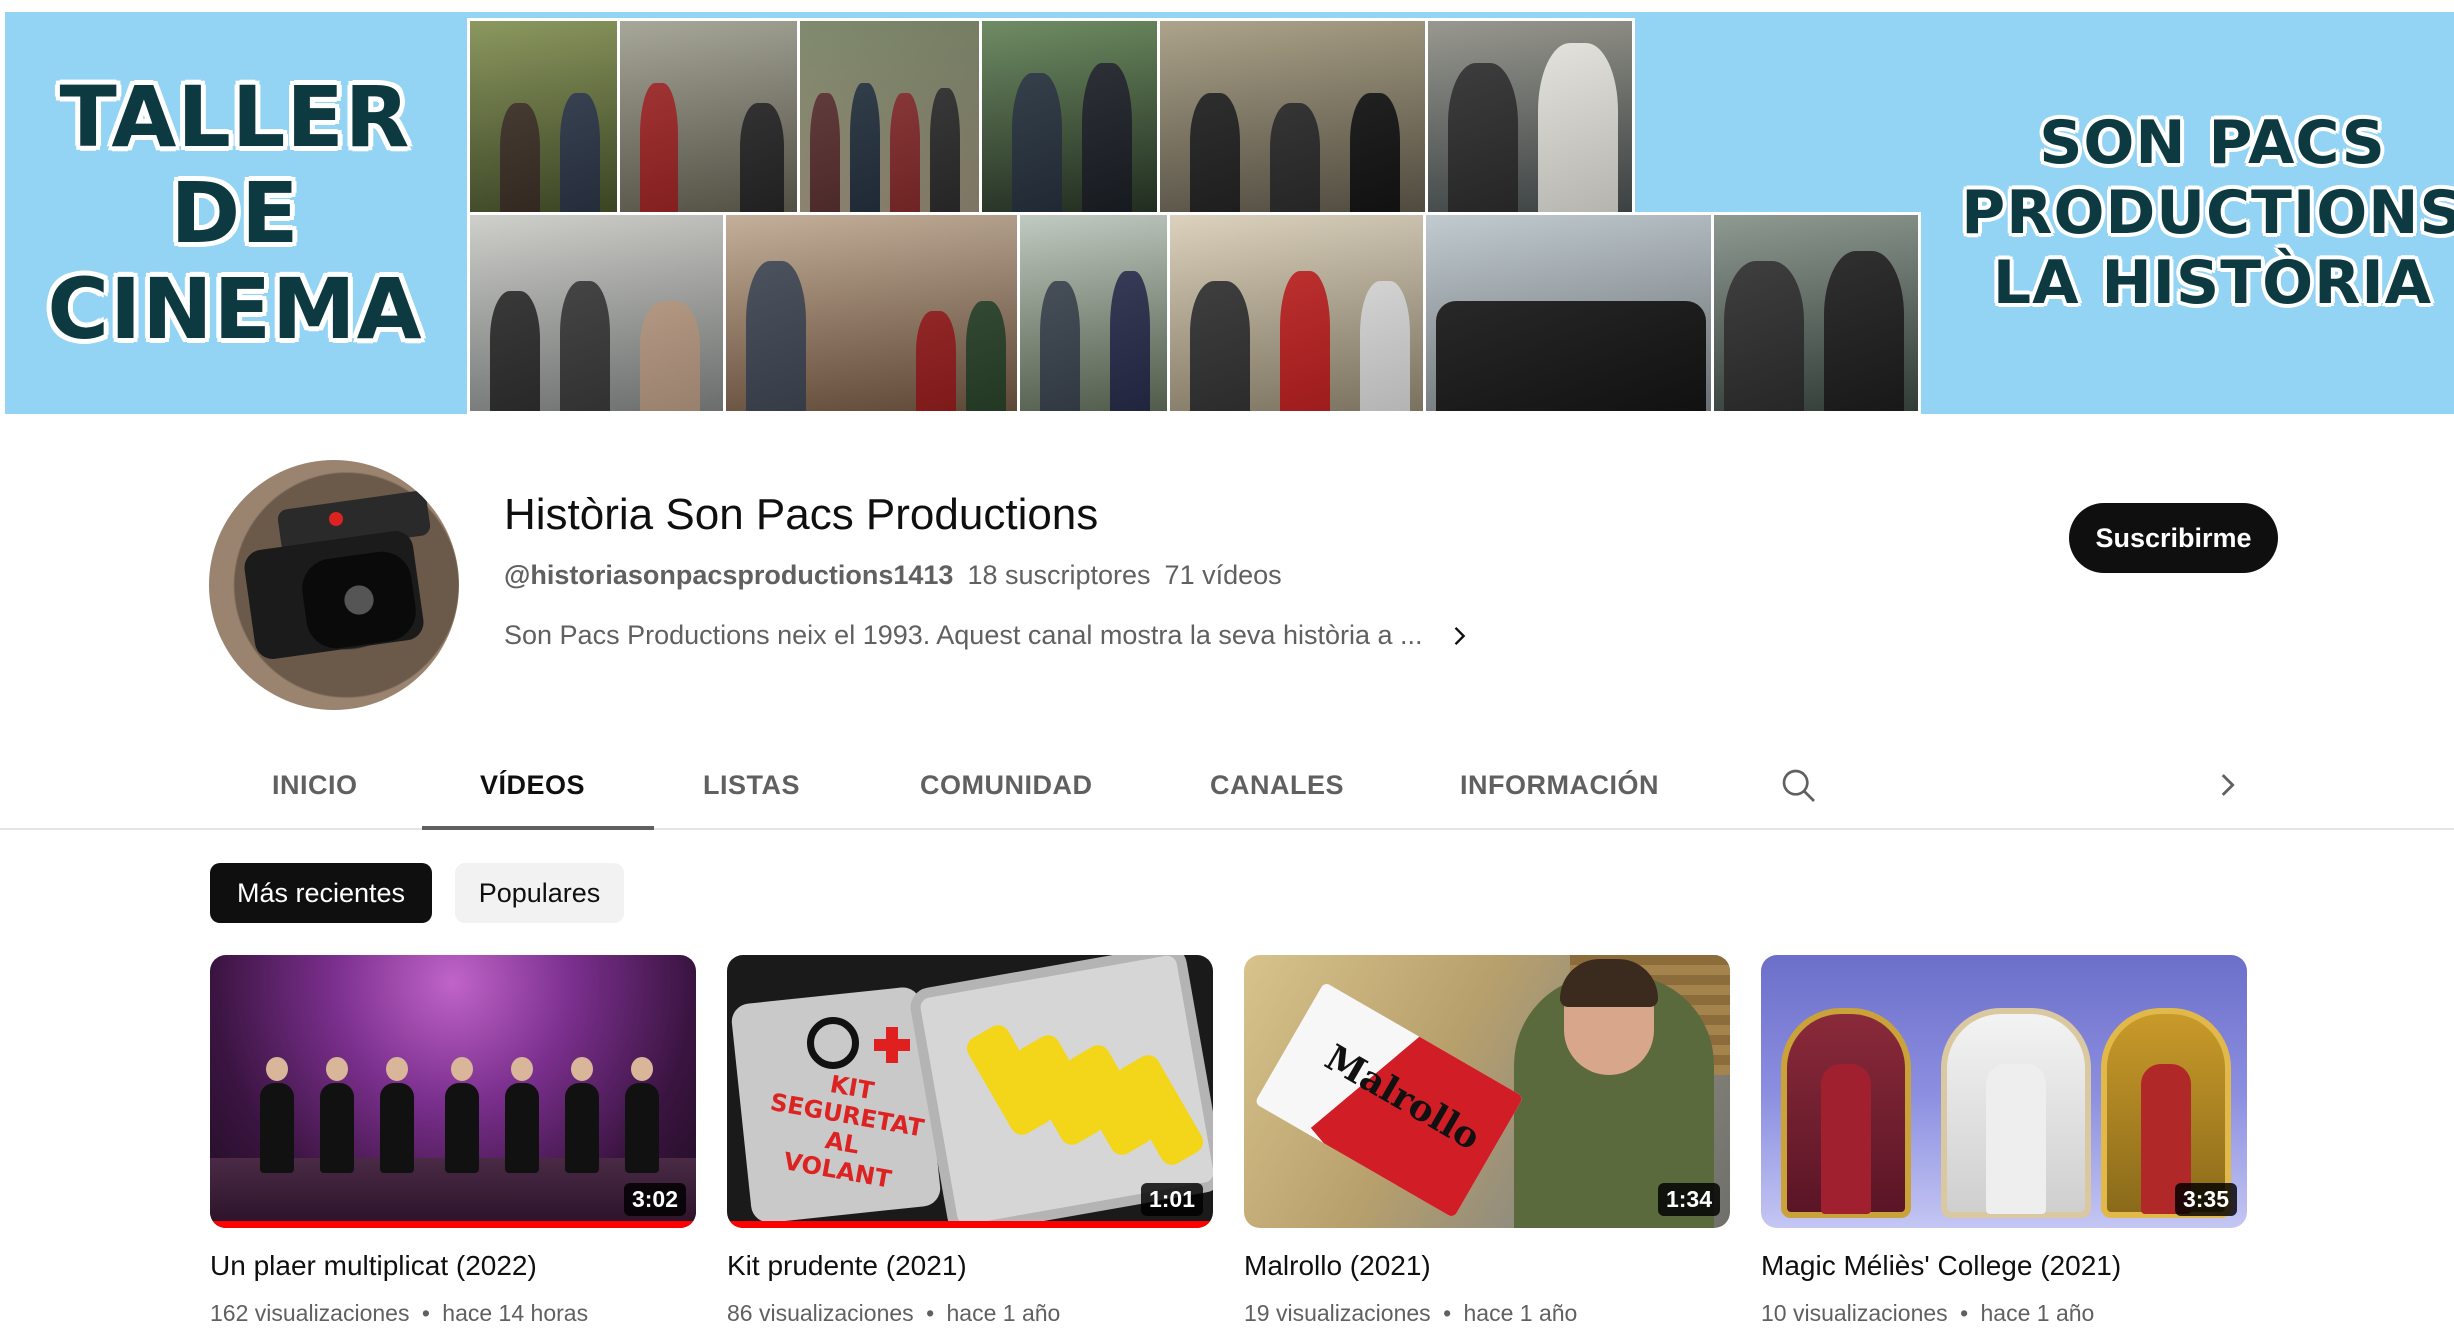 Image resolution: width=2454 pixels, height=1343 pixels. What do you see at coordinates (538, 828) in the screenshot?
I see `active-tab-indicator` at bounding box center [538, 828].